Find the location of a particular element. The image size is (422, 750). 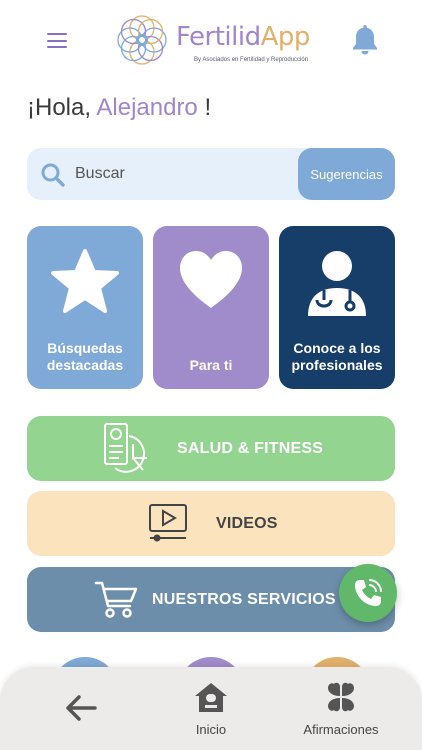

bottom-navigation: Inicio Afirmaciones is located at coordinates (211, 708).